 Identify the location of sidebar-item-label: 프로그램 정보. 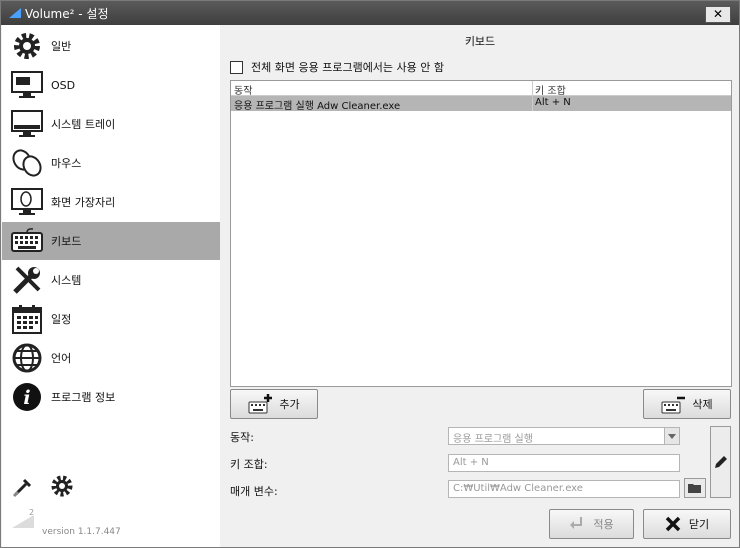
(83, 397).